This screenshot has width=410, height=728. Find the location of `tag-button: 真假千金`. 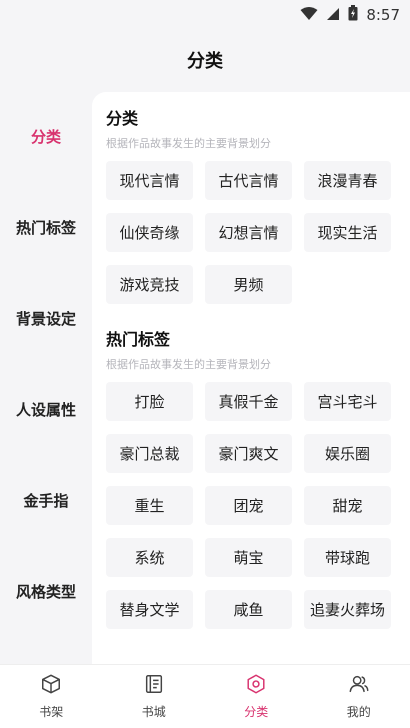

tag-button: 真假千金 is located at coordinates (248, 401).